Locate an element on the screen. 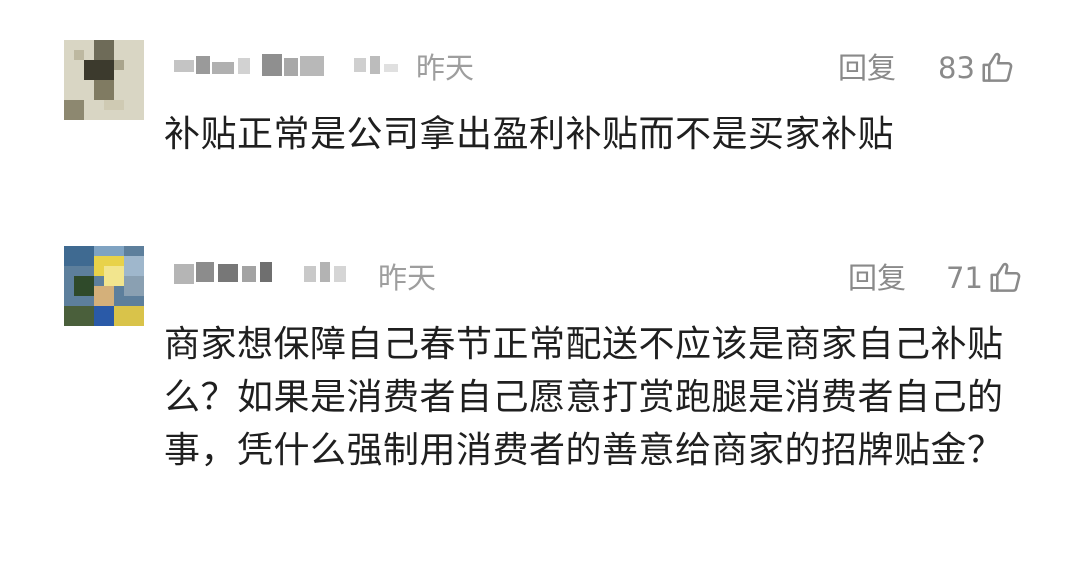 The image size is (1080, 588). like-count: 71 is located at coordinates (964, 278).